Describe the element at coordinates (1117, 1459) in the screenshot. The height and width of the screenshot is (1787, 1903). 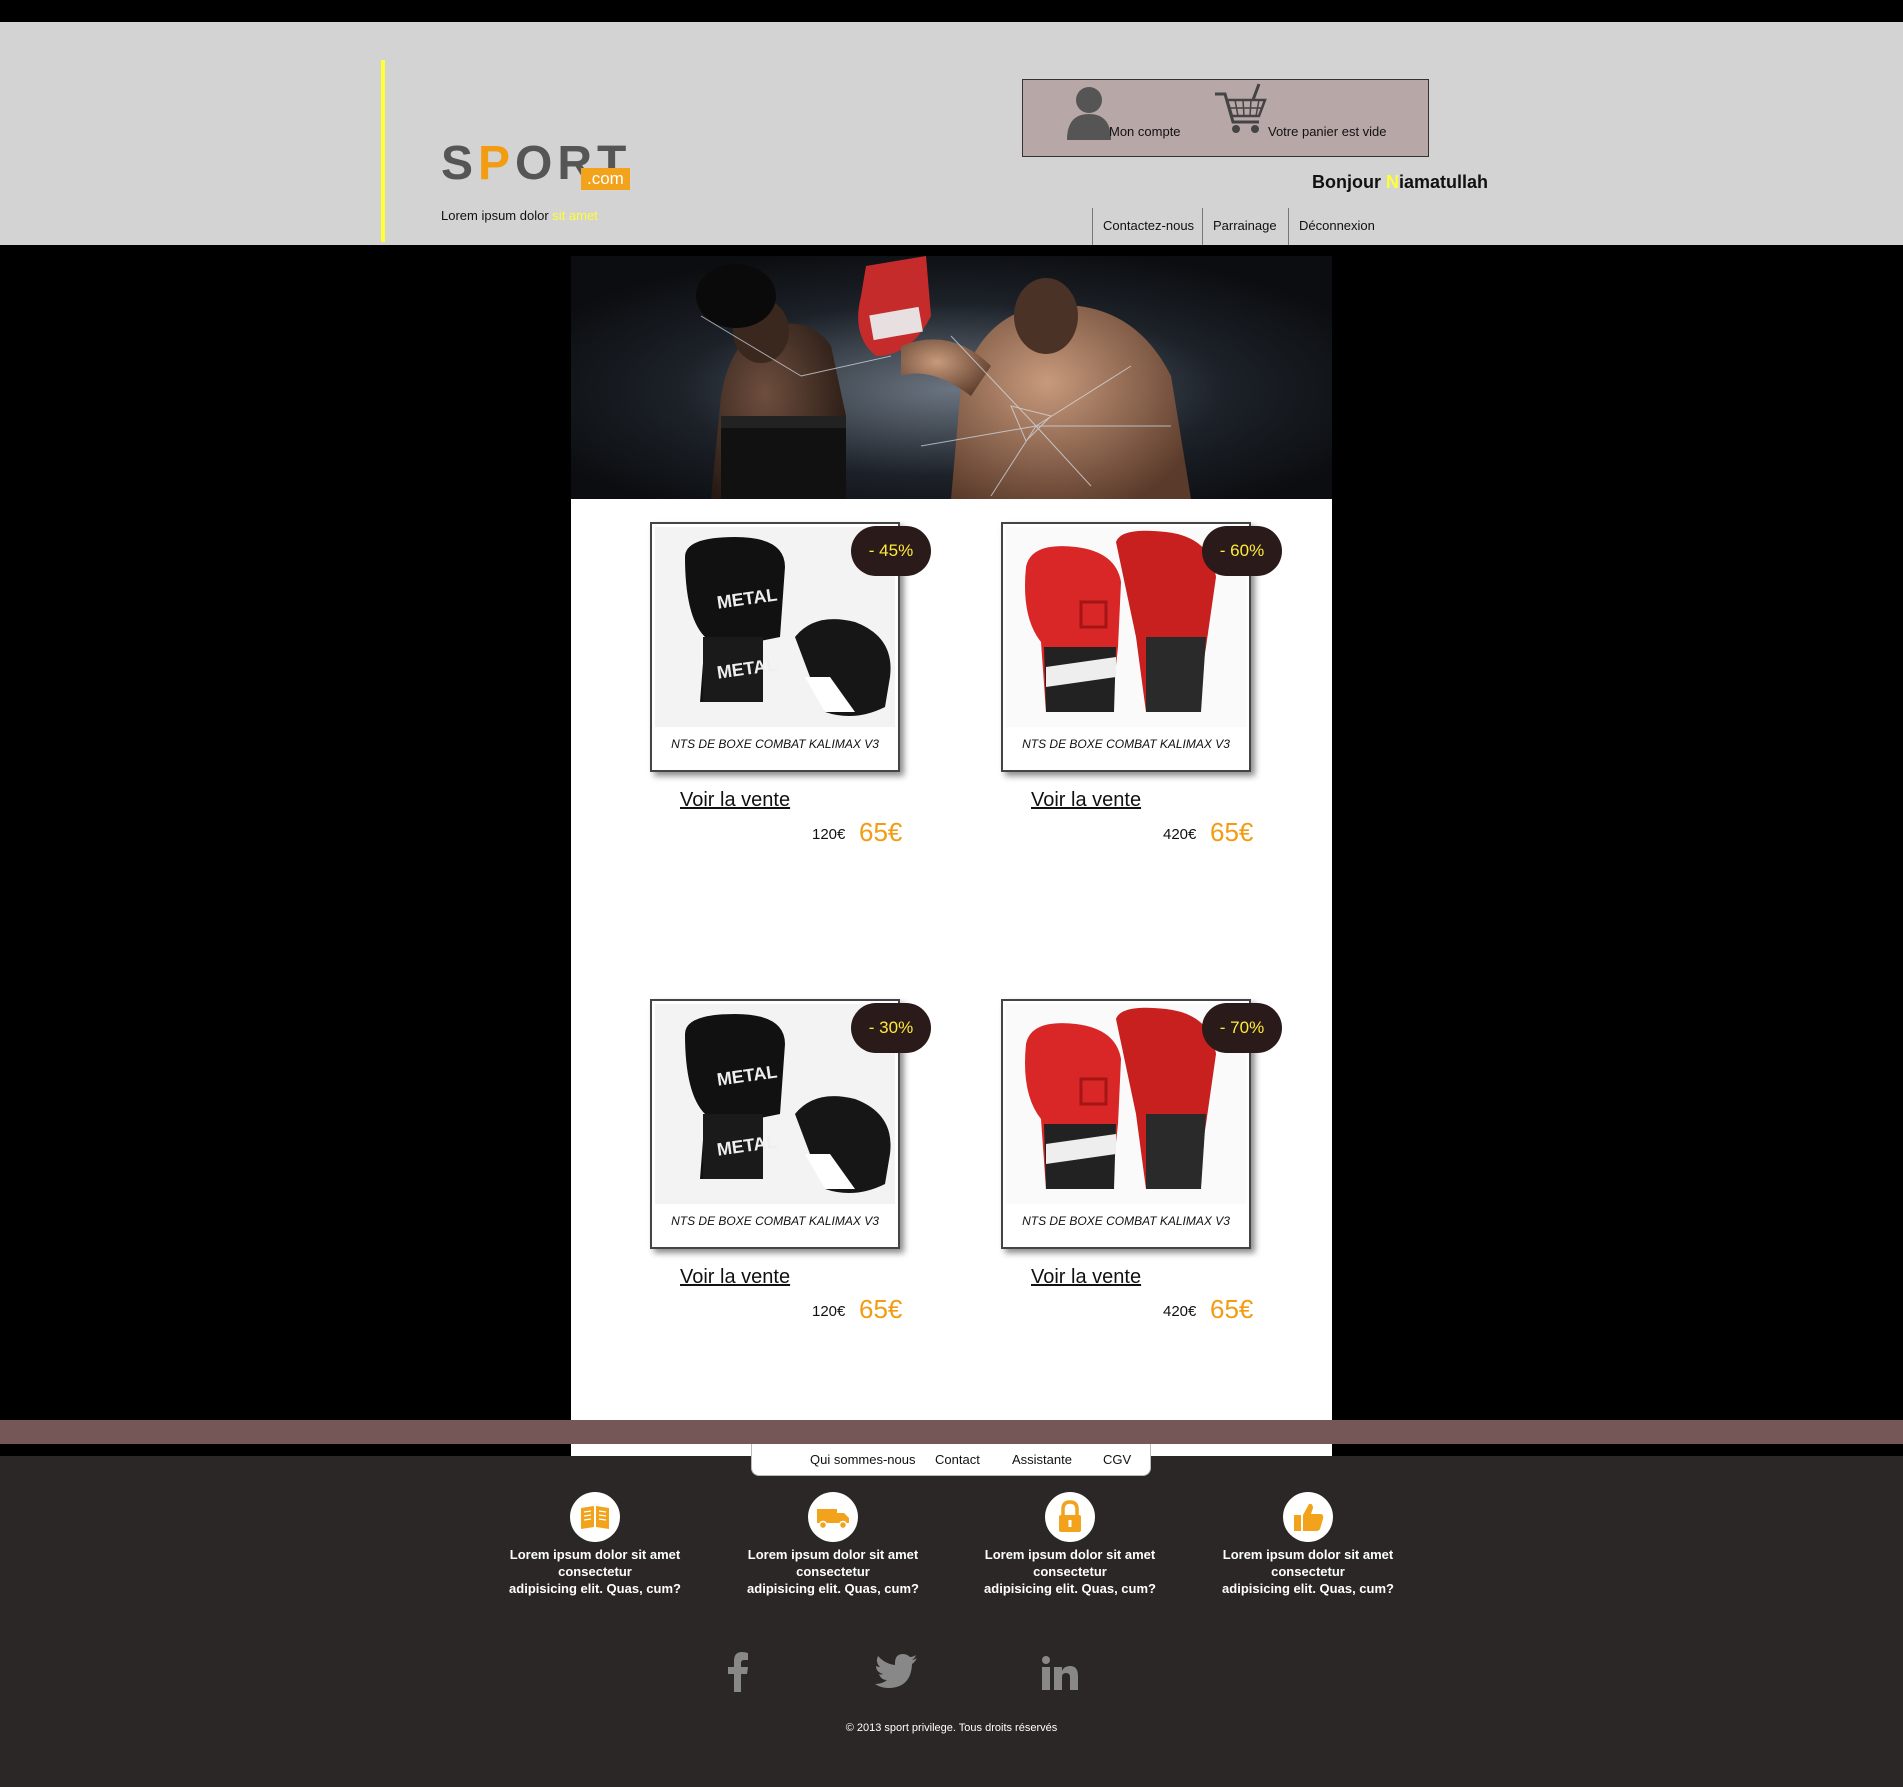
I see `footer-link-terms: CGV` at that location.